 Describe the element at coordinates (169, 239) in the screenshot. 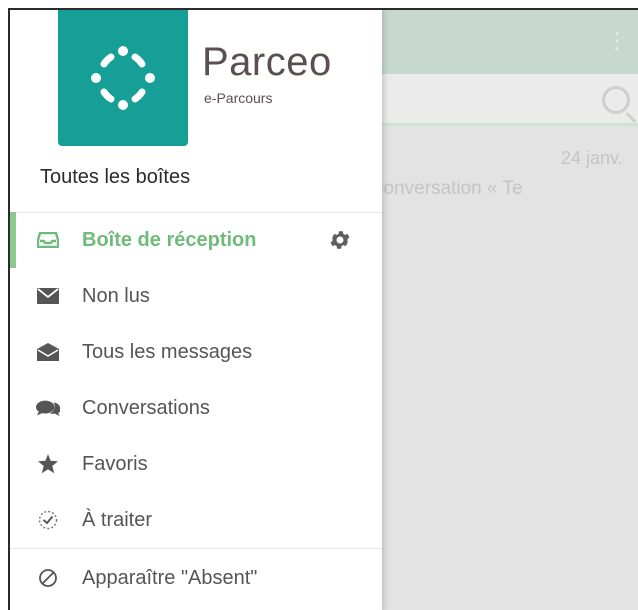

I see `menu-item-label: Boîte de réception` at that location.